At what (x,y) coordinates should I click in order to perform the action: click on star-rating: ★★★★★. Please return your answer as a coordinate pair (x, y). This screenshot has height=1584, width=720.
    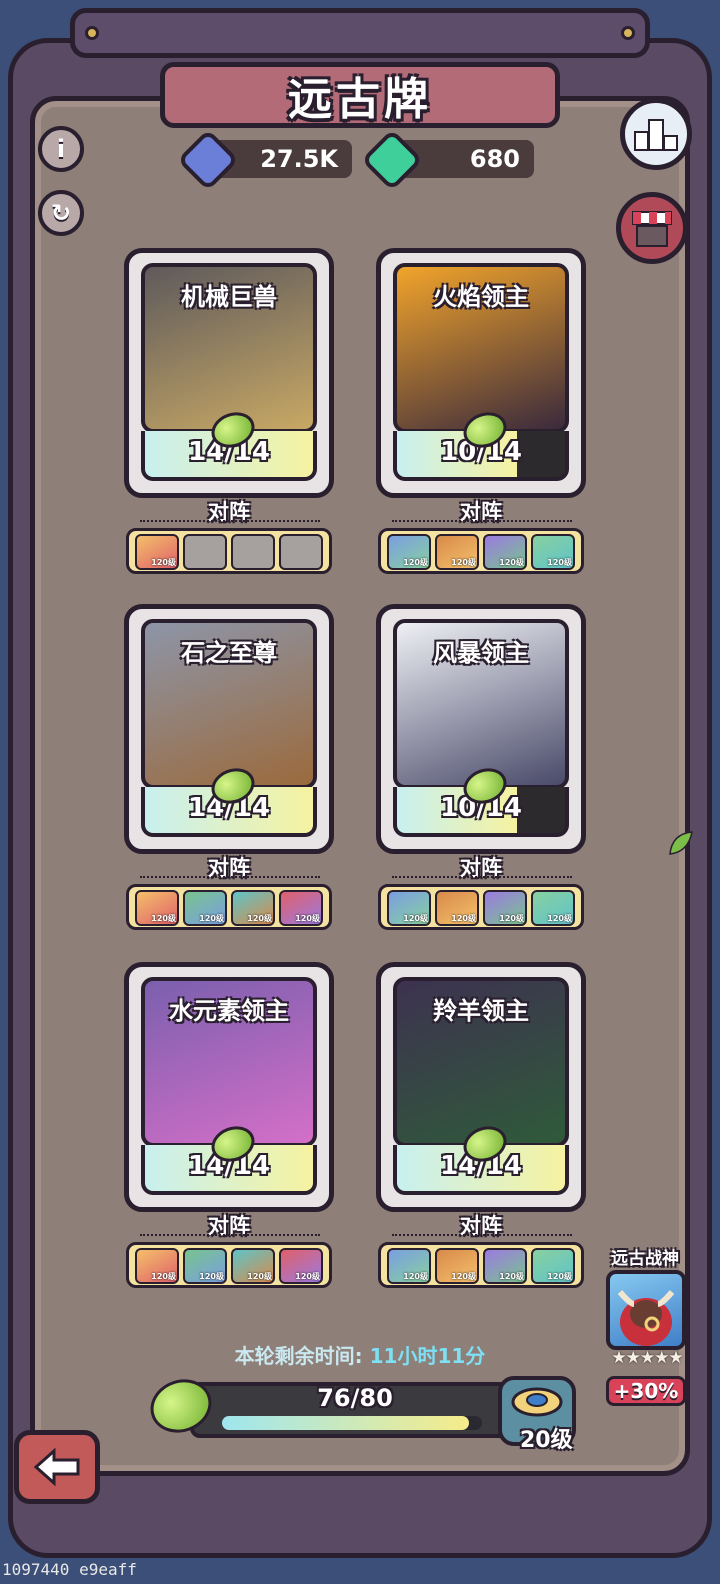
    Looking at the image, I should click on (647, 1358).